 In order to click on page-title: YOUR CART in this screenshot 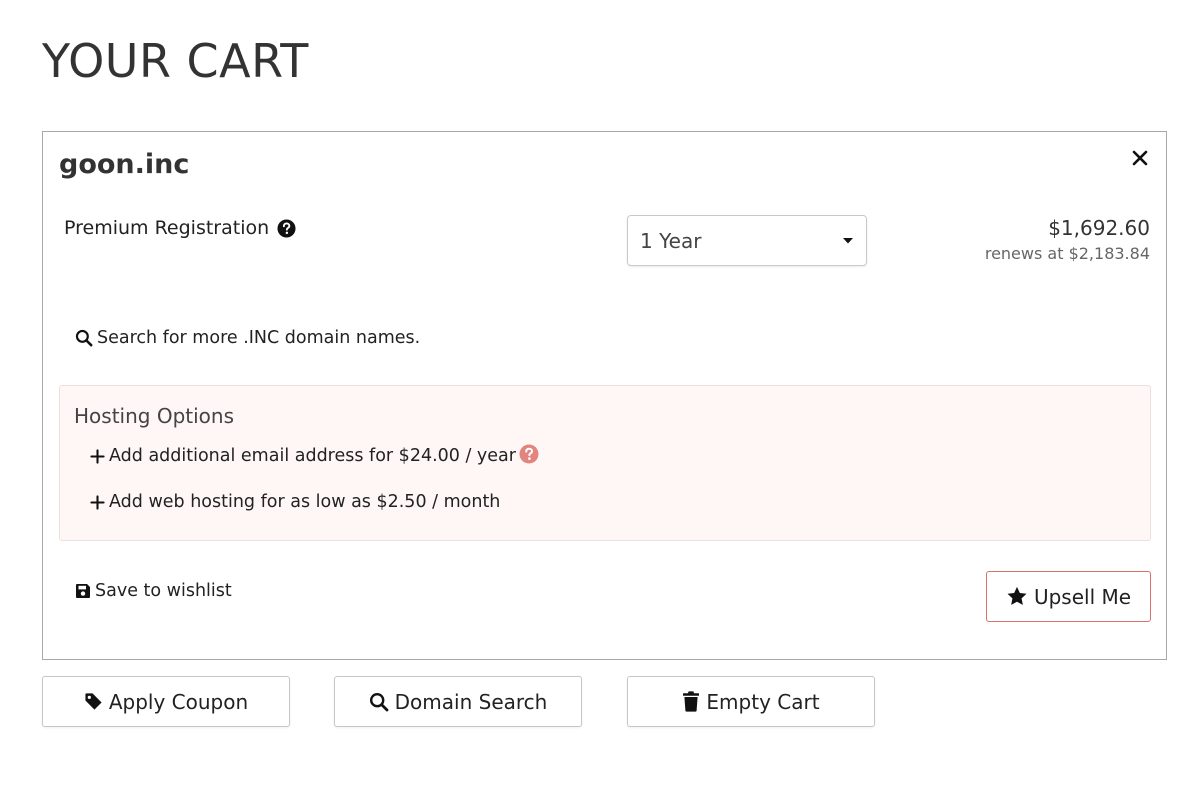, I will do `click(175, 61)`.